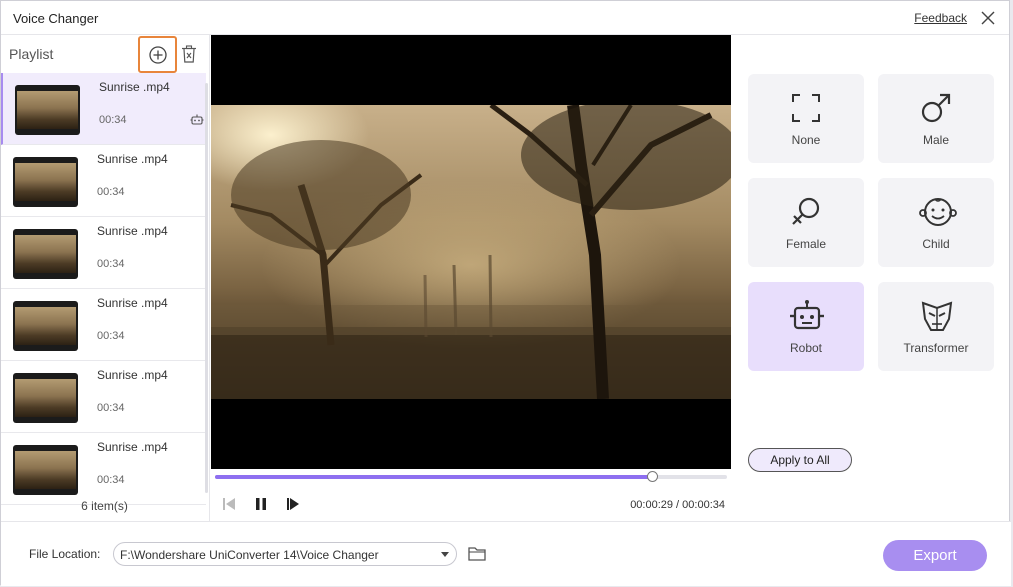 The width and height of the screenshot is (1013, 587). What do you see at coordinates (806, 348) in the screenshot?
I see `effect-label: Robot` at bounding box center [806, 348].